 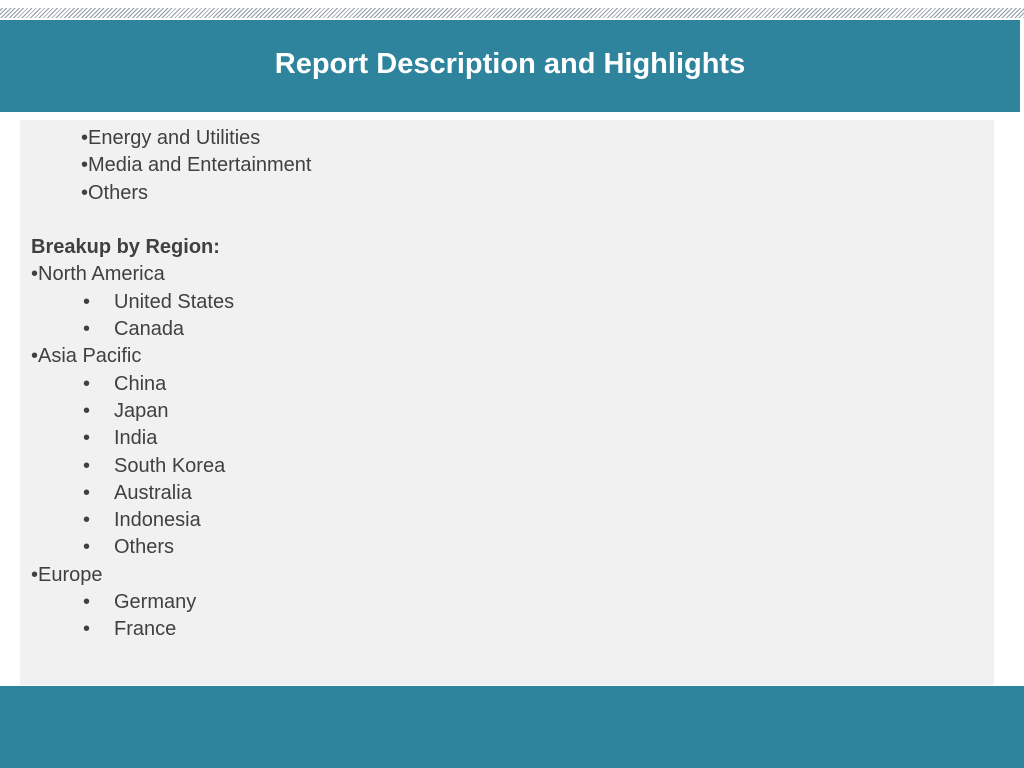 I want to click on country-label: India, so click(x=136, y=438).